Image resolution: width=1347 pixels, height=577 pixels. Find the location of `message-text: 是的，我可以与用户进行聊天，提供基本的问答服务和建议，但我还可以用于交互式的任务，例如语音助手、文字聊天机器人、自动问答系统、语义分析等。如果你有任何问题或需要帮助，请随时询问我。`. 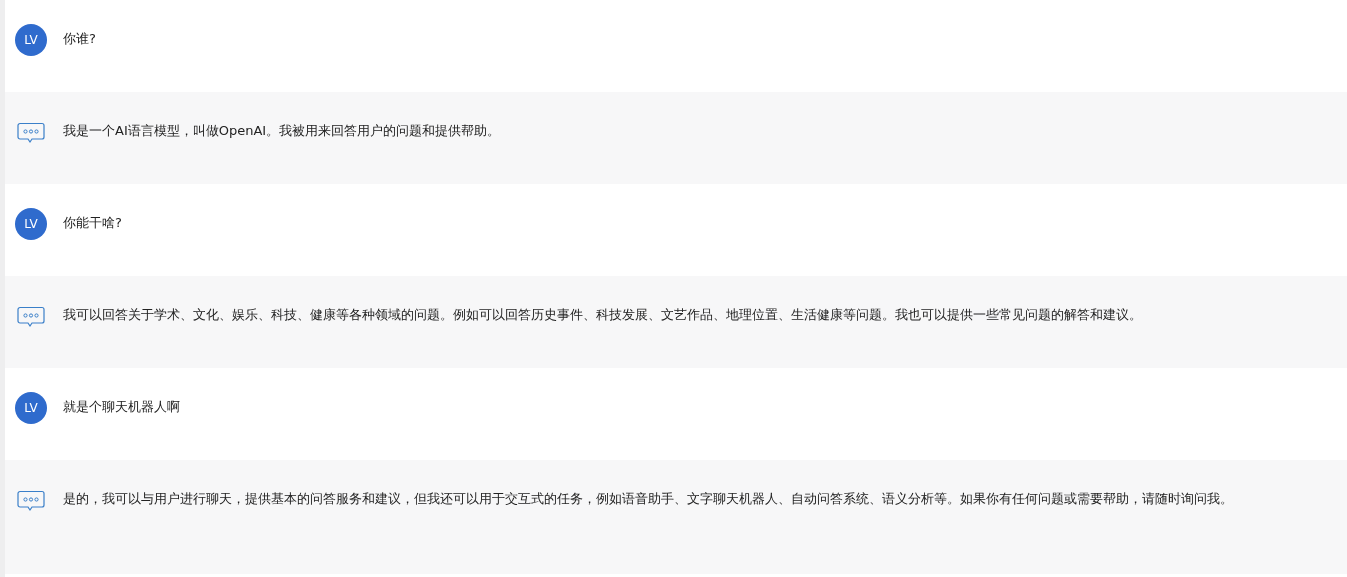

message-text: 是的，我可以与用户进行聊天，提供基本的问答服务和建议，但我还可以用于交互式的任务，例如语音助手、文字聊天机器人、自动问答系统、语义分析等。如果你有任何问题或需要帮助，请随时询问我。 is located at coordinates (648, 499).